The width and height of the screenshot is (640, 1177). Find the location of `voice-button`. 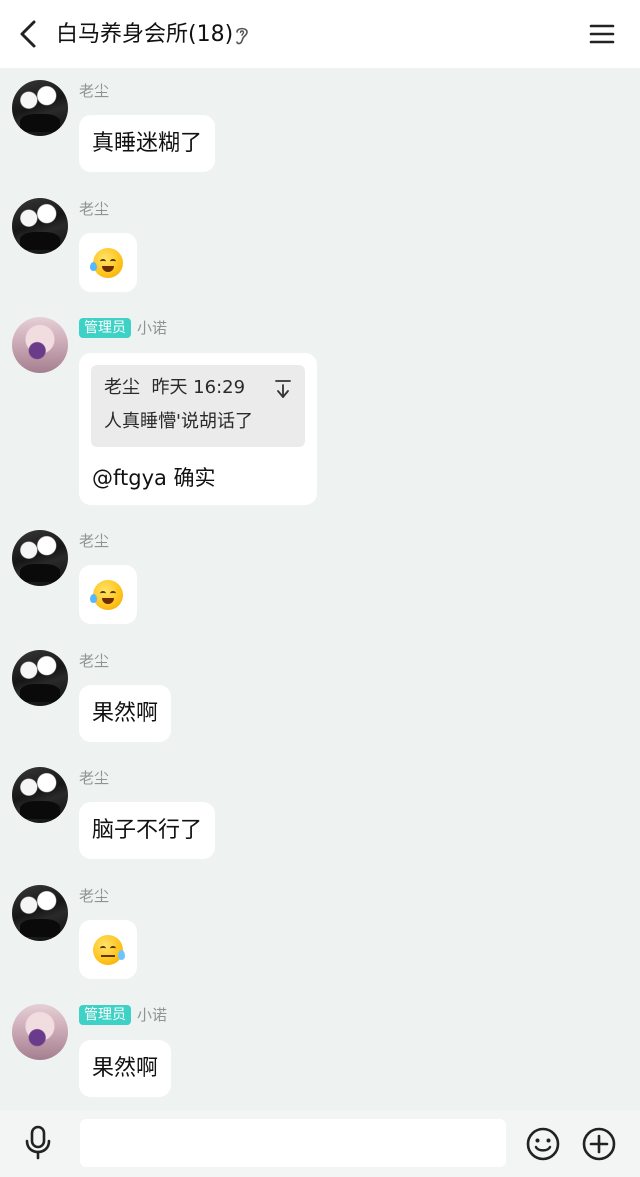

voice-button is located at coordinates (38, 1143).